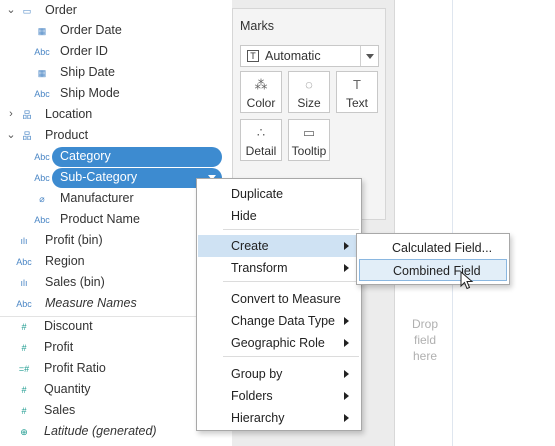 The height and width of the screenshot is (446, 555). I want to click on menu-item-create: Create, so click(279, 246).